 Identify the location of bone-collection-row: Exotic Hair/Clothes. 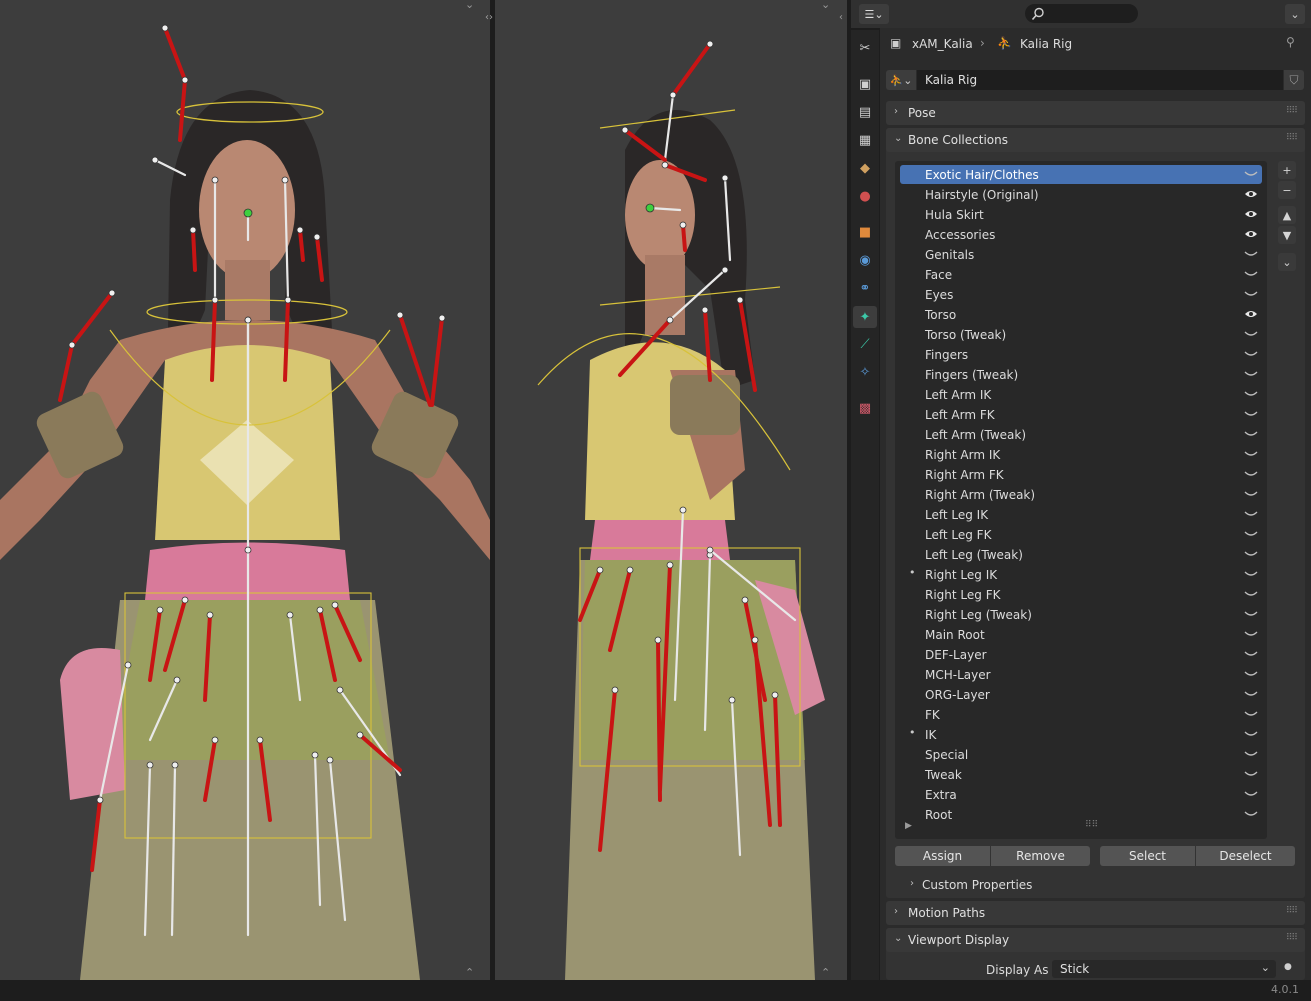
(1081, 174).